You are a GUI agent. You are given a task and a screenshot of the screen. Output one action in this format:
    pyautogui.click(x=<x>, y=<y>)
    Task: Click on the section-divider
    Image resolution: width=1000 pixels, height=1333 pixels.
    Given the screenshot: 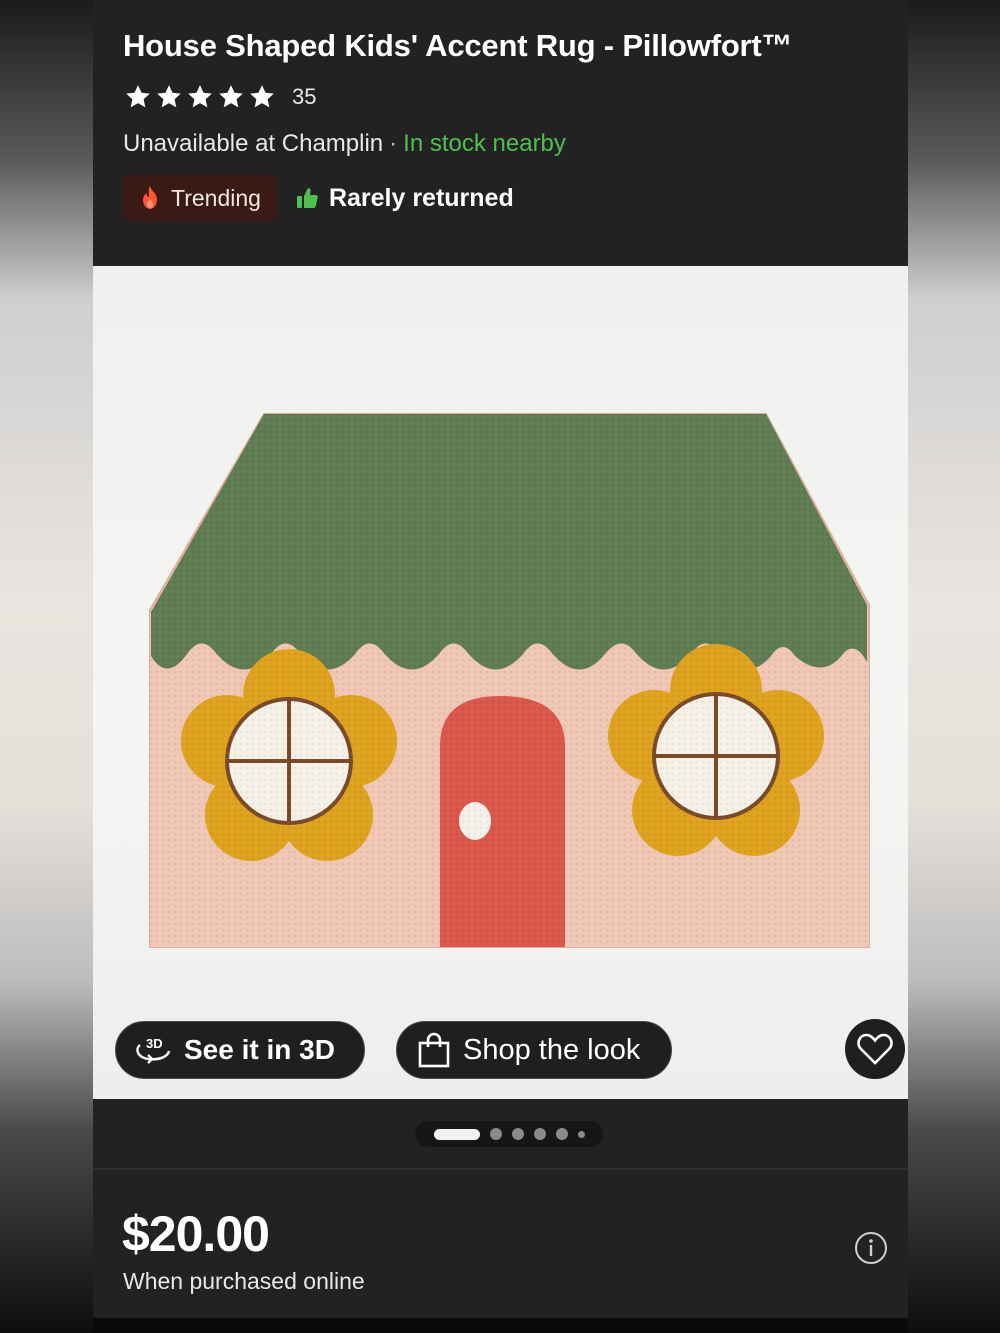 What is the action you would take?
    pyautogui.click(x=500, y=1169)
    